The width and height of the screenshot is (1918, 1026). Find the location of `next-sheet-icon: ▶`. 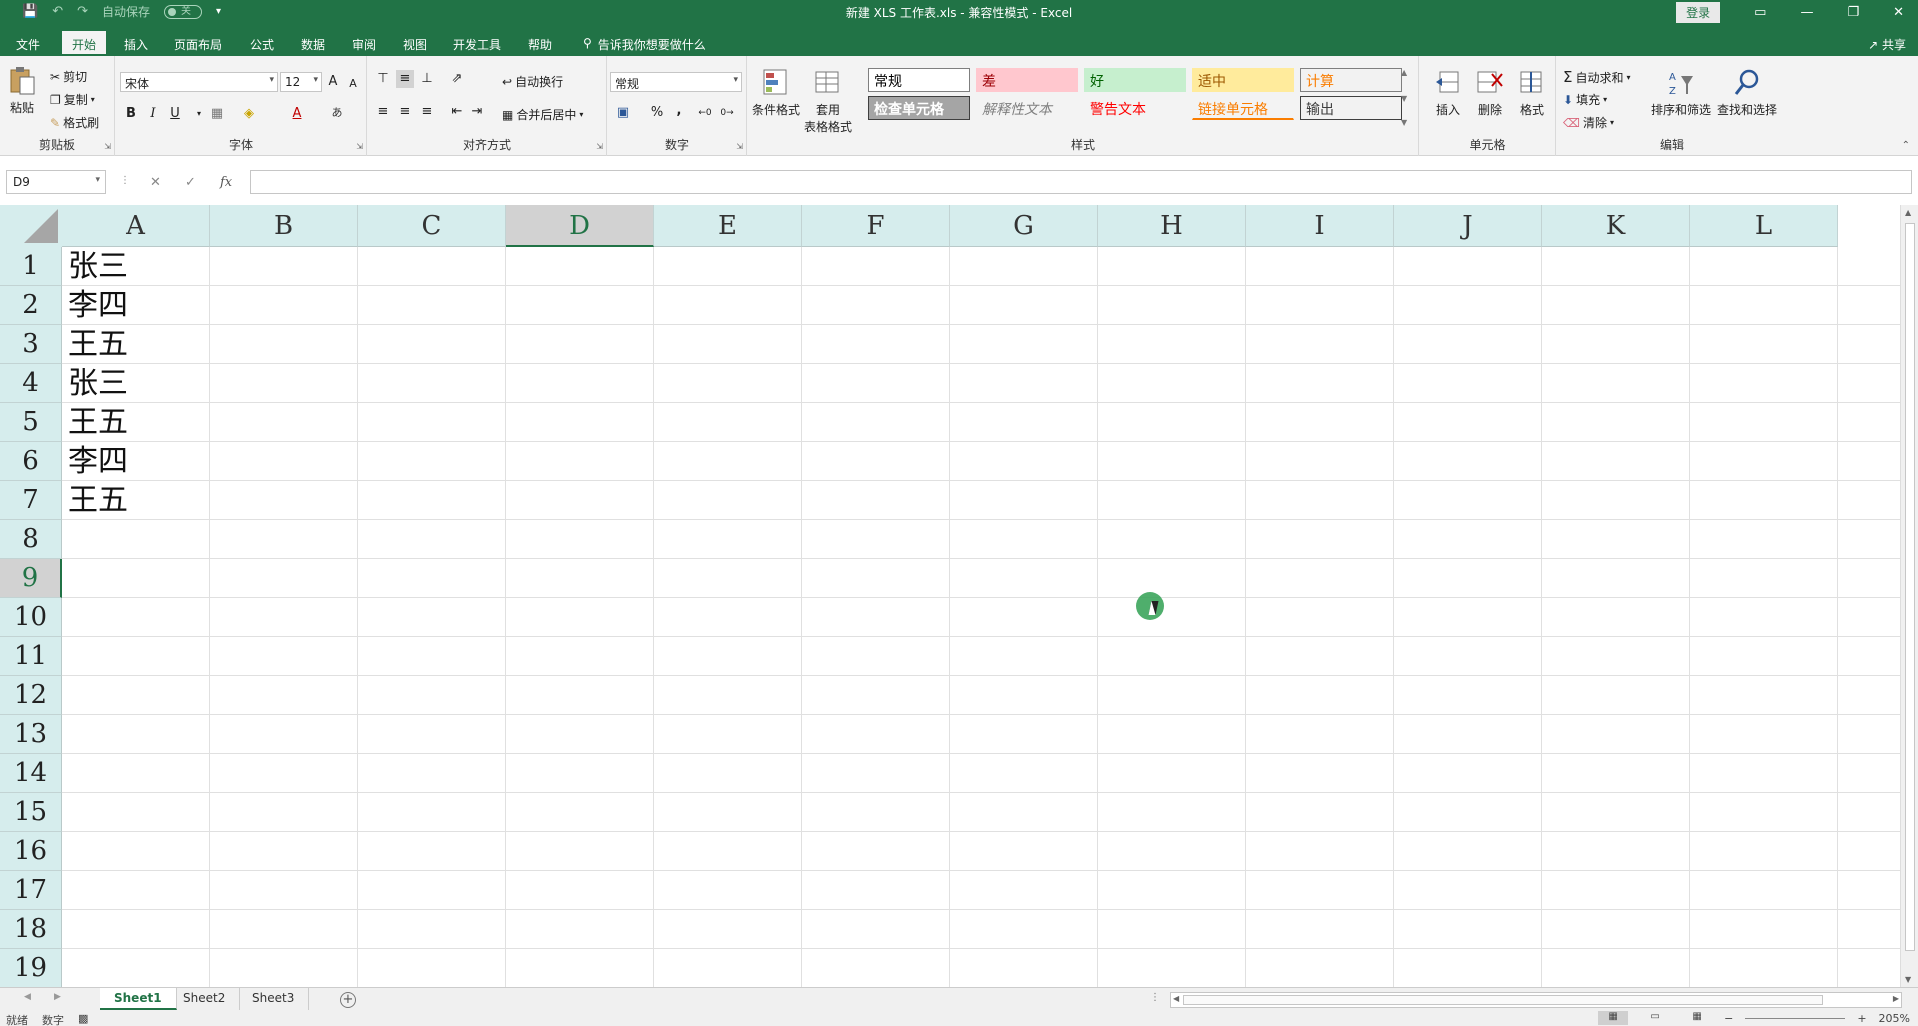

next-sheet-icon: ▶ is located at coordinates (57, 997).